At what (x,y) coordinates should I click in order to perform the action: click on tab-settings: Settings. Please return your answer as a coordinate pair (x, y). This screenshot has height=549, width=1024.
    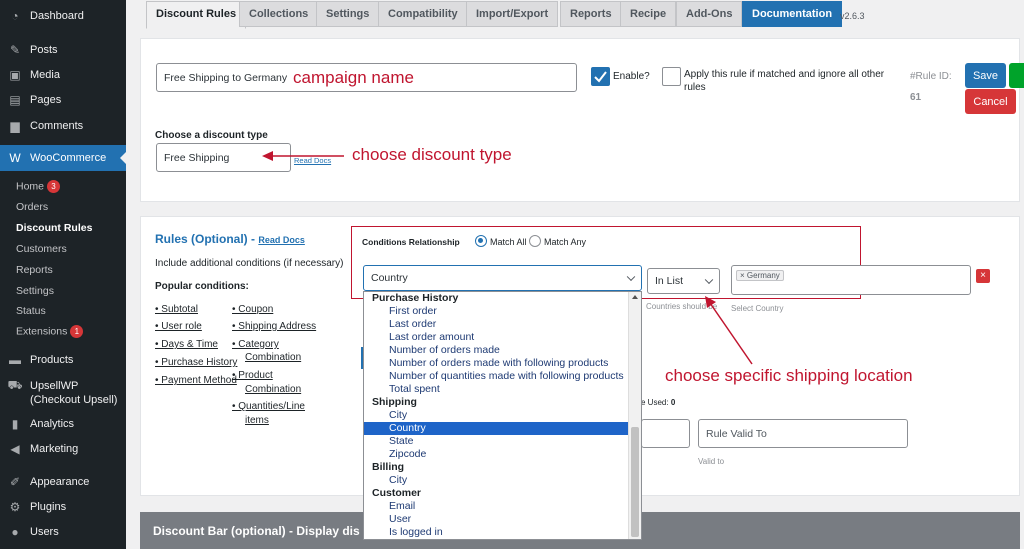
    Looking at the image, I should click on (348, 14).